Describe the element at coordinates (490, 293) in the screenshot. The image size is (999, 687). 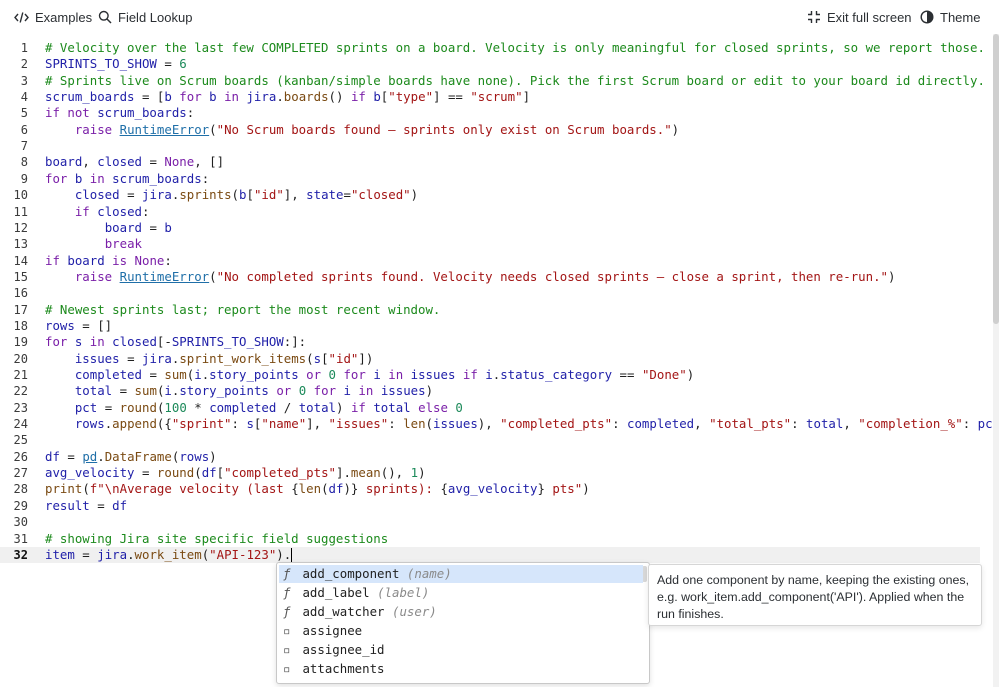
I see `code-line: 16` at that location.